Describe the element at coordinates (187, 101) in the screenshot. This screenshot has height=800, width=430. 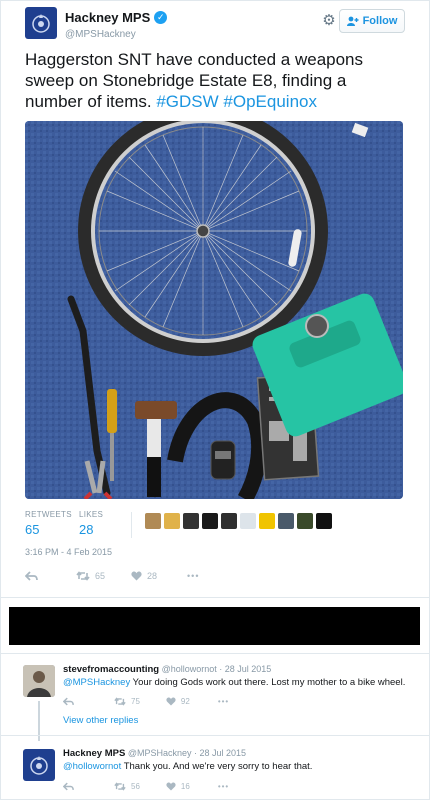
I see `hashtag-link: #GDSW` at that location.